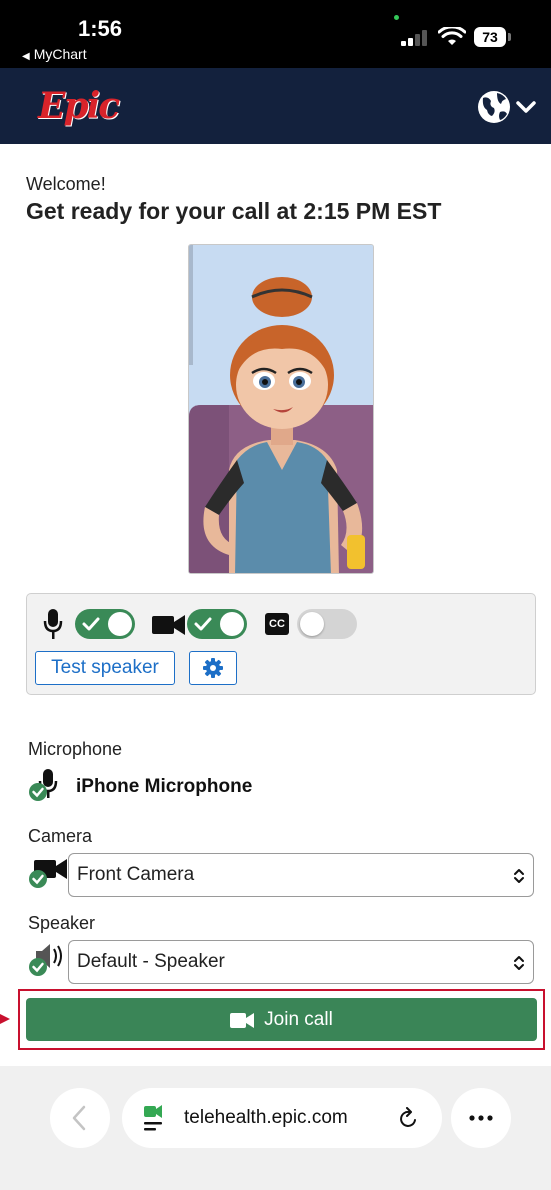  What do you see at coordinates (275, 34) in the screenshot?
I see `status-bar: 1:56 ◀ MyChart 73` at bounding box center [275, 34].